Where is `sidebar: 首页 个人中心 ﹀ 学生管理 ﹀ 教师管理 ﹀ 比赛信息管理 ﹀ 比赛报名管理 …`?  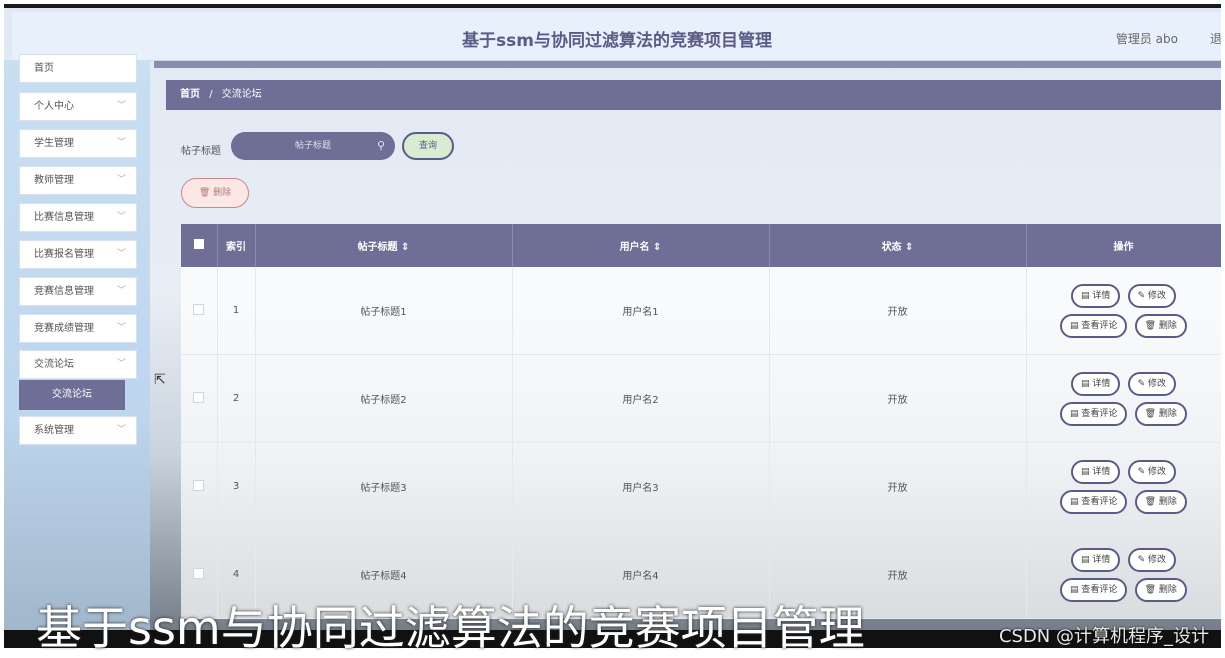 sidebar: 首页 个人中心 ﹀ 学生管理 ﹀ 教师管理 ﹀ 比赛信息管理 ﹀ 比赛报名管理 … is located at coordinates (77, 351).